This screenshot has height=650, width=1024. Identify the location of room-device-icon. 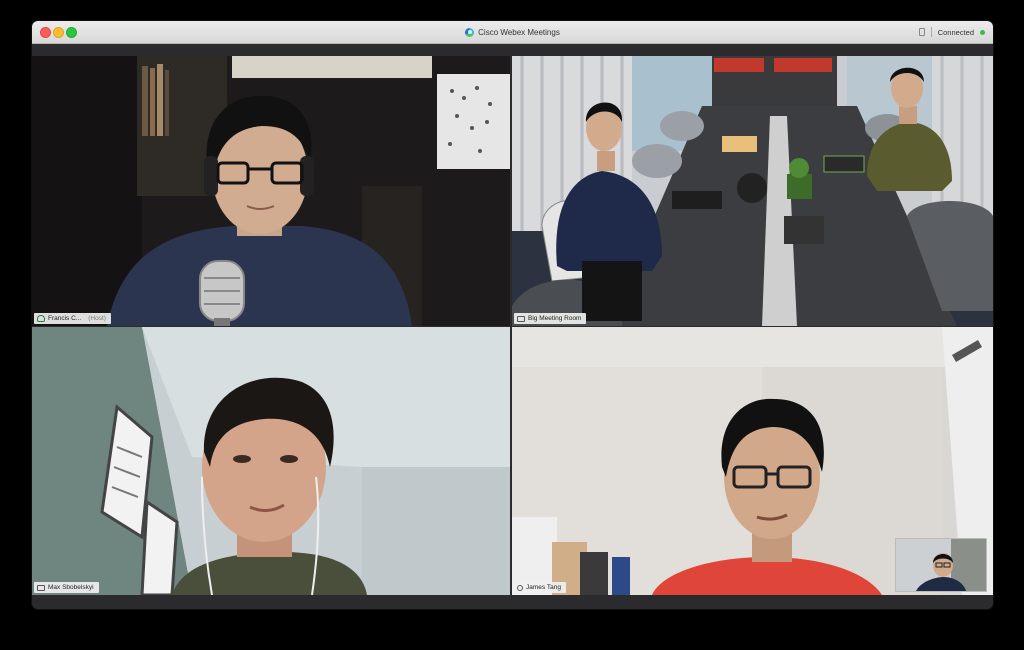
(521, 318).